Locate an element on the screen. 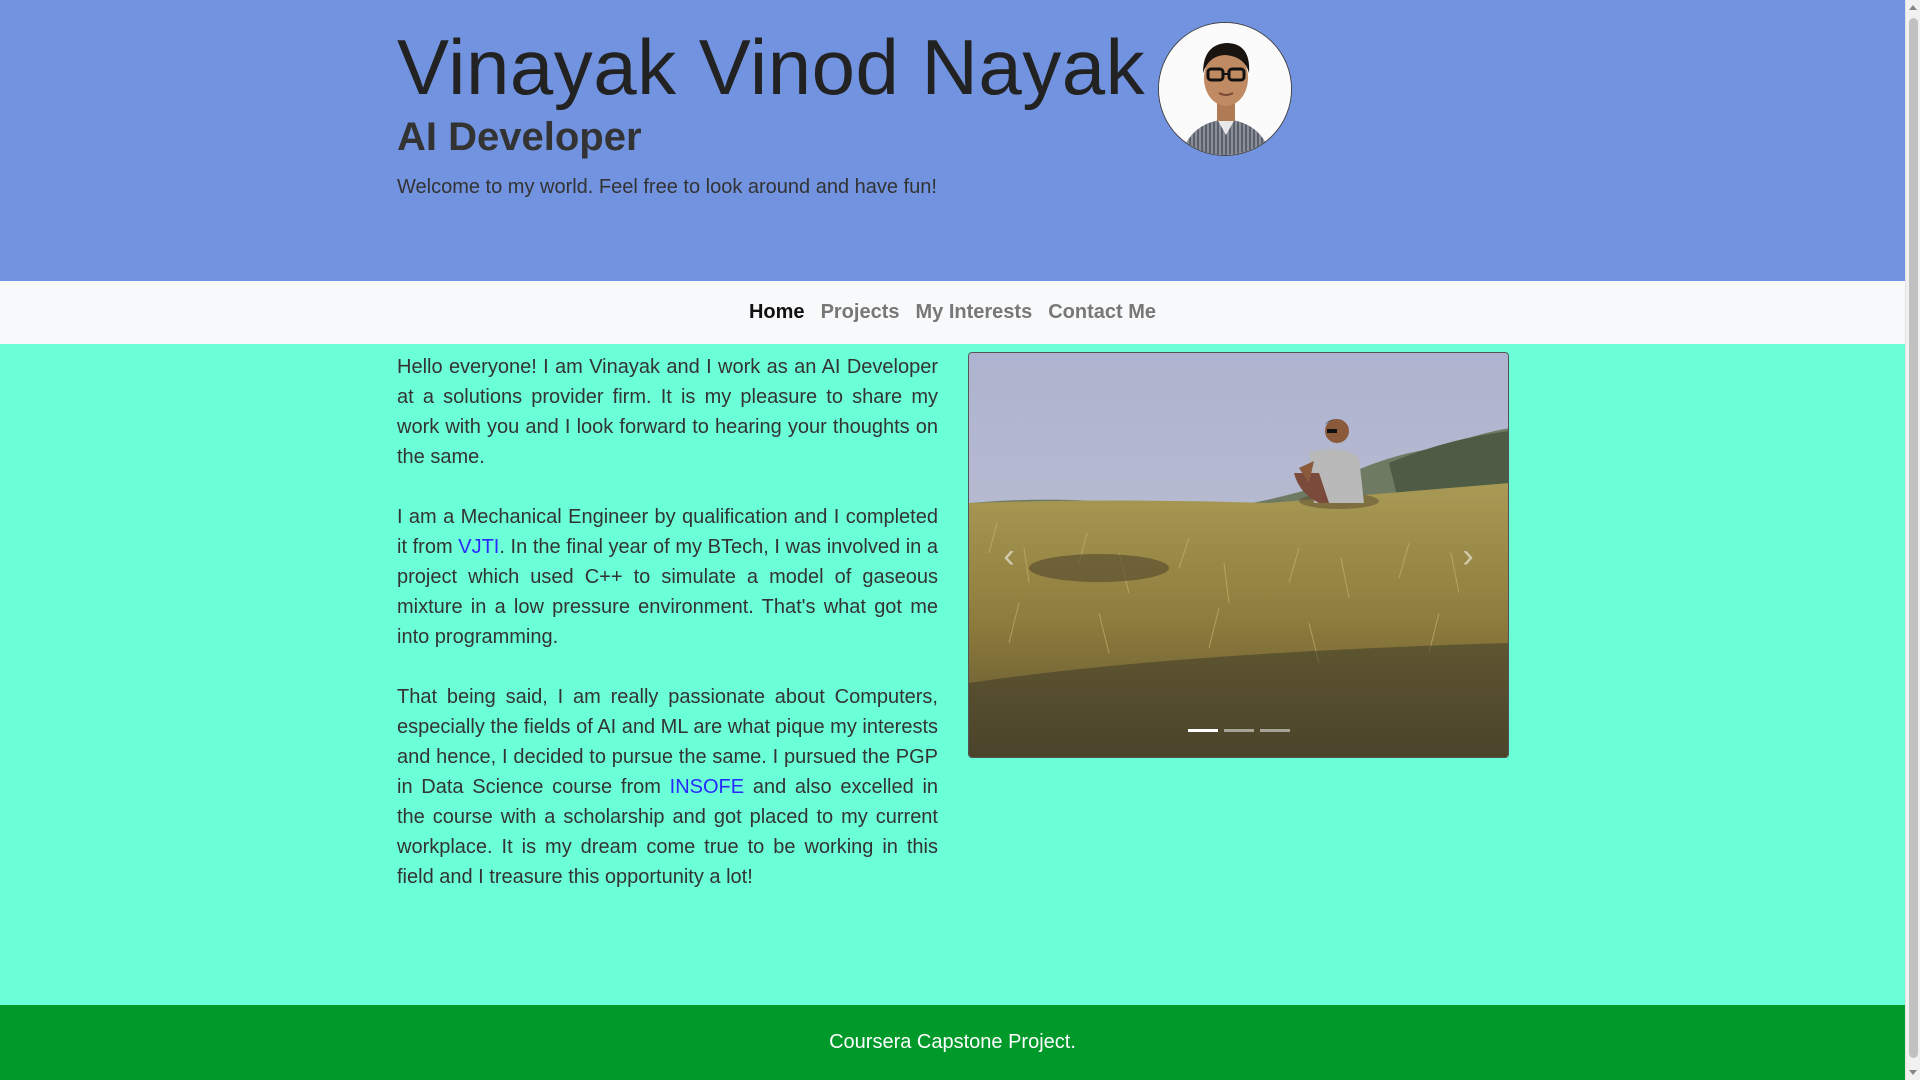 This screenshot has width=1920, height=1080. nav-home: Home is located at coordinates (777, 312).